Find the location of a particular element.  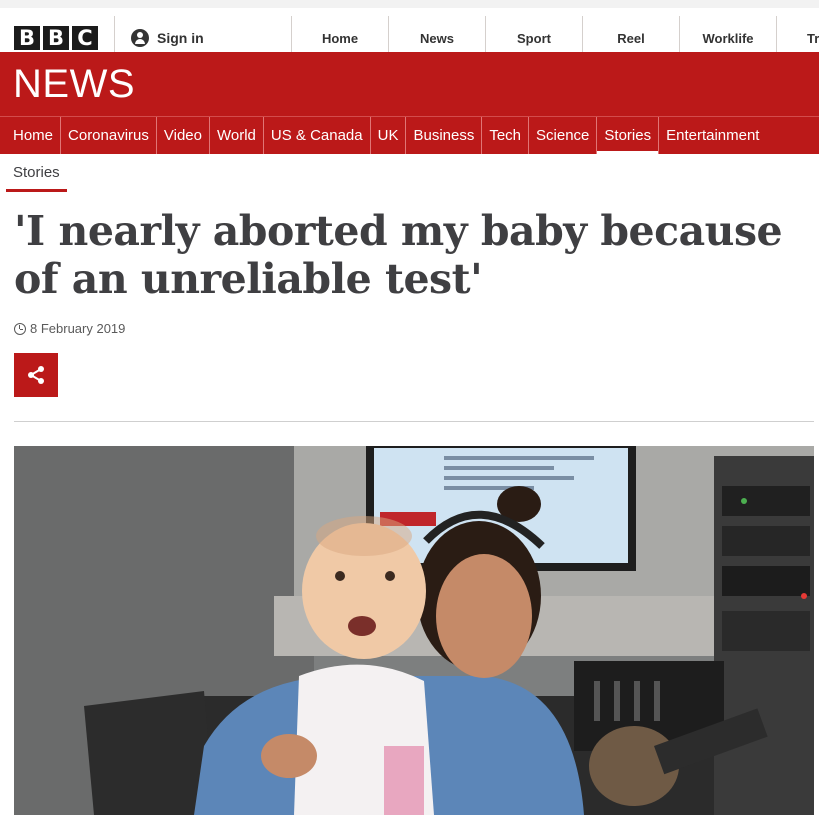

sign-in-label: Sign in is located at coordinates (180, 38).